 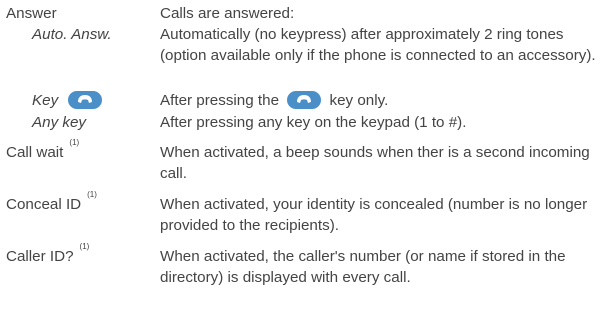 I want to click on term-conceal-id: Conceal ID (1), so click(x=51, y=203).